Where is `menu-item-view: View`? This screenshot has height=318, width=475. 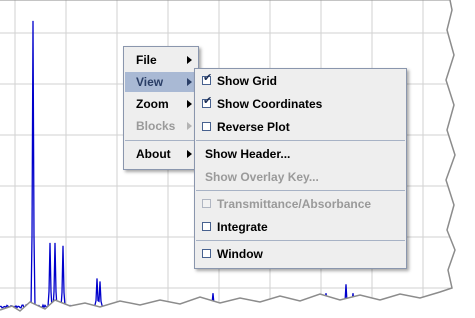 menu-item-view: View is located at coordinates (161, 82).